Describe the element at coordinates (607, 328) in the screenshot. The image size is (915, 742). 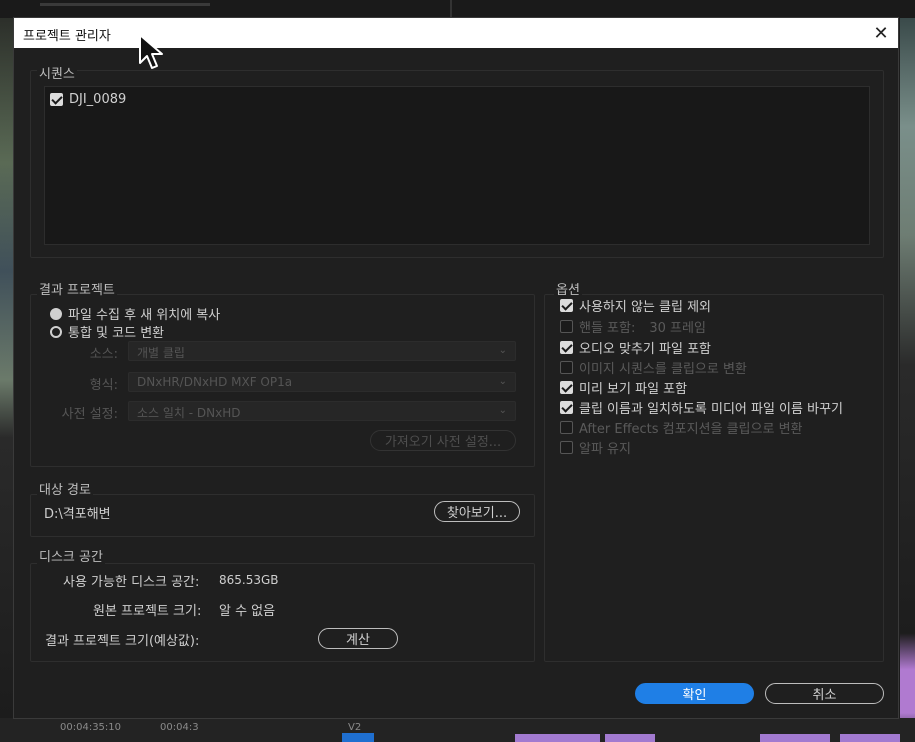
I see `include-handles-label: 핸들 포함:` at that location.